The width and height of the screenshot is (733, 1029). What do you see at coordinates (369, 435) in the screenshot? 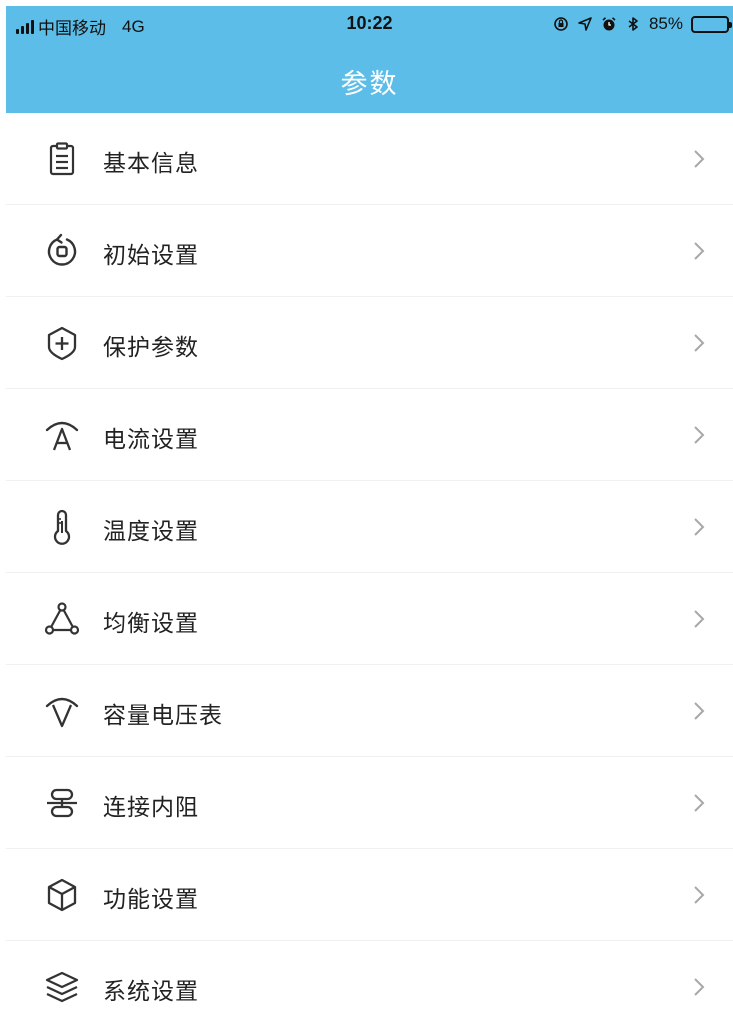
I see `menu-item-current-settings: 电流设置` at bounding box center [369, 435].